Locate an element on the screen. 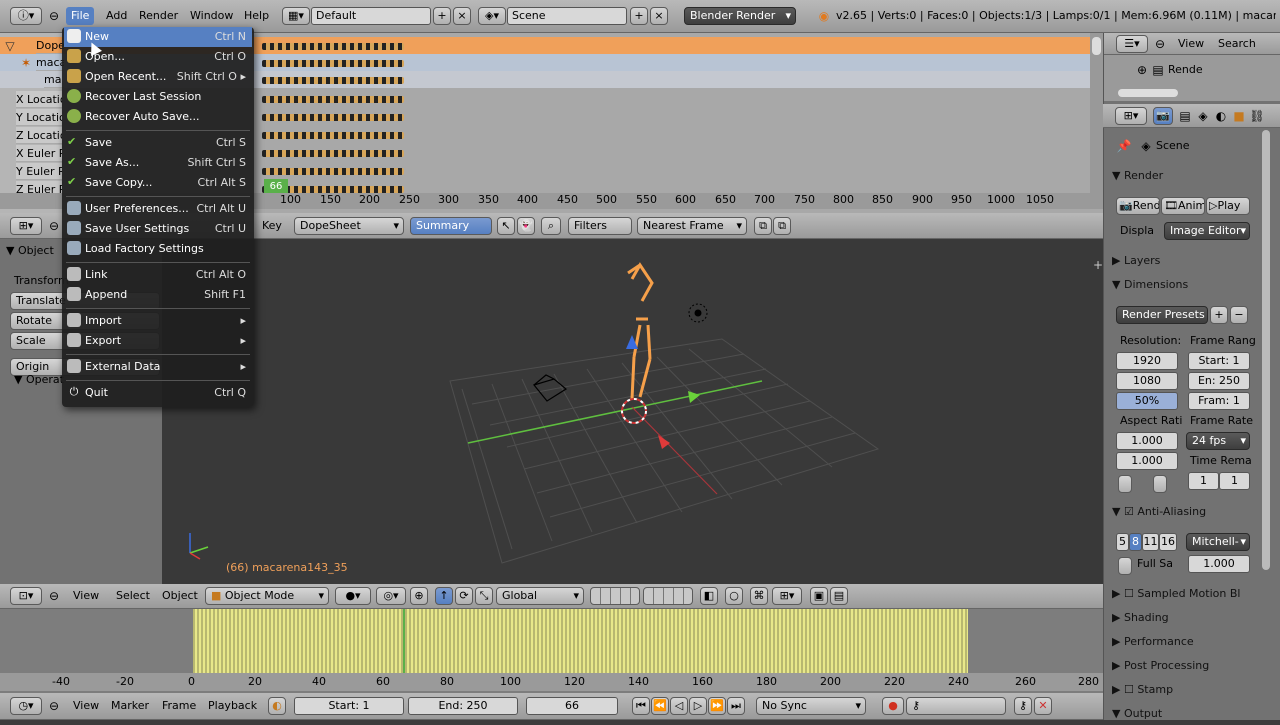 This screenshot has width=1280, height=725. file-menu-external-data: External Data ▸ is located at coordinates (158, 367).